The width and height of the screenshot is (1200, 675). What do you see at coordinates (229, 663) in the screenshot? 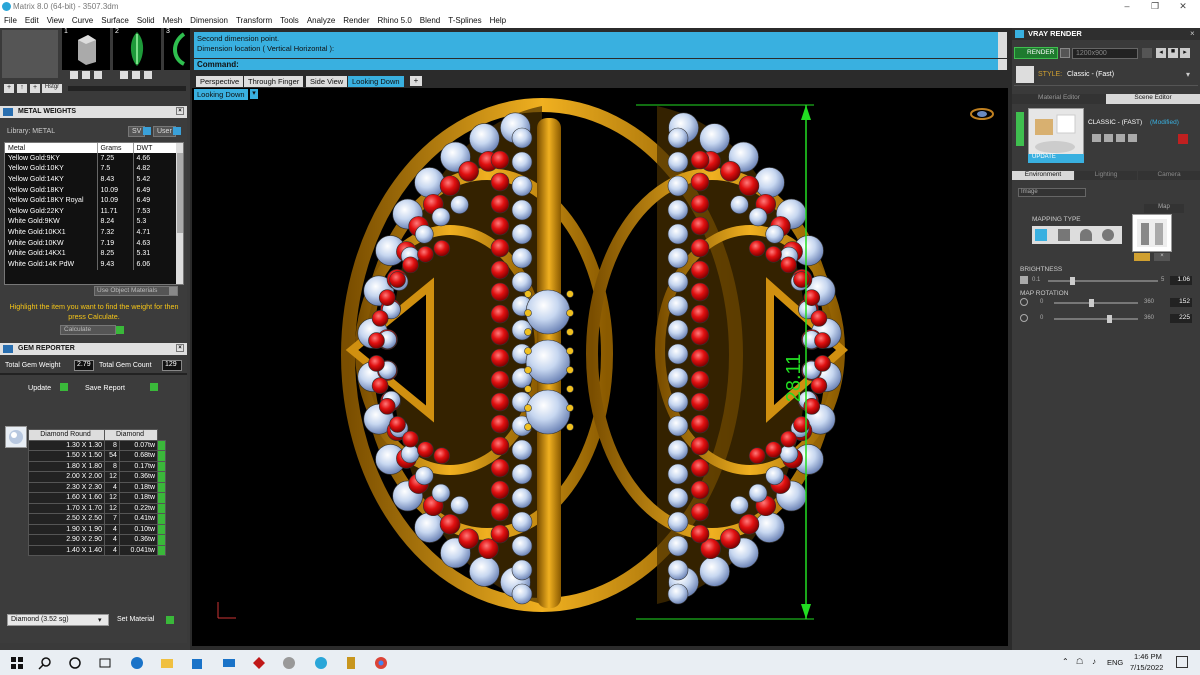
I see `mail-icon` at bounding box center [229, 663].